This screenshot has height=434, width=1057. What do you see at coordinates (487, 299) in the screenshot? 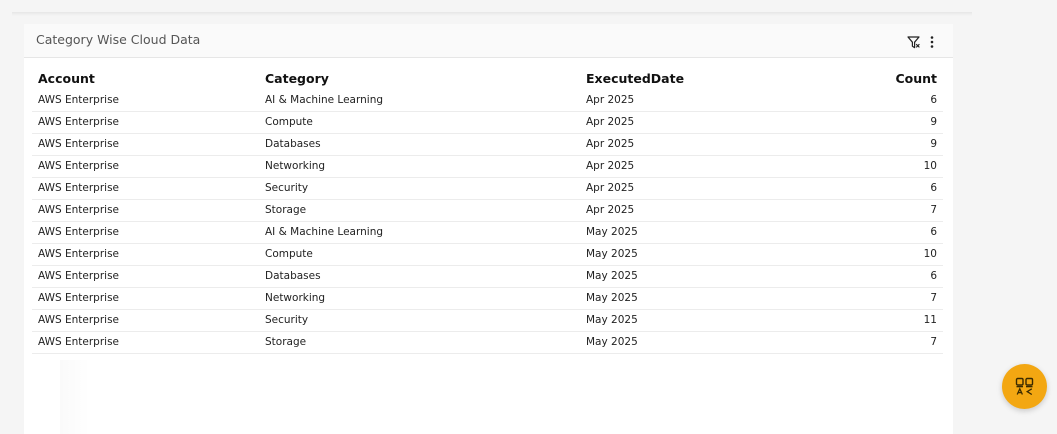
I see `table-row: AWS Enterprise Networking May 2025 7` at bounding box center [487, 299].